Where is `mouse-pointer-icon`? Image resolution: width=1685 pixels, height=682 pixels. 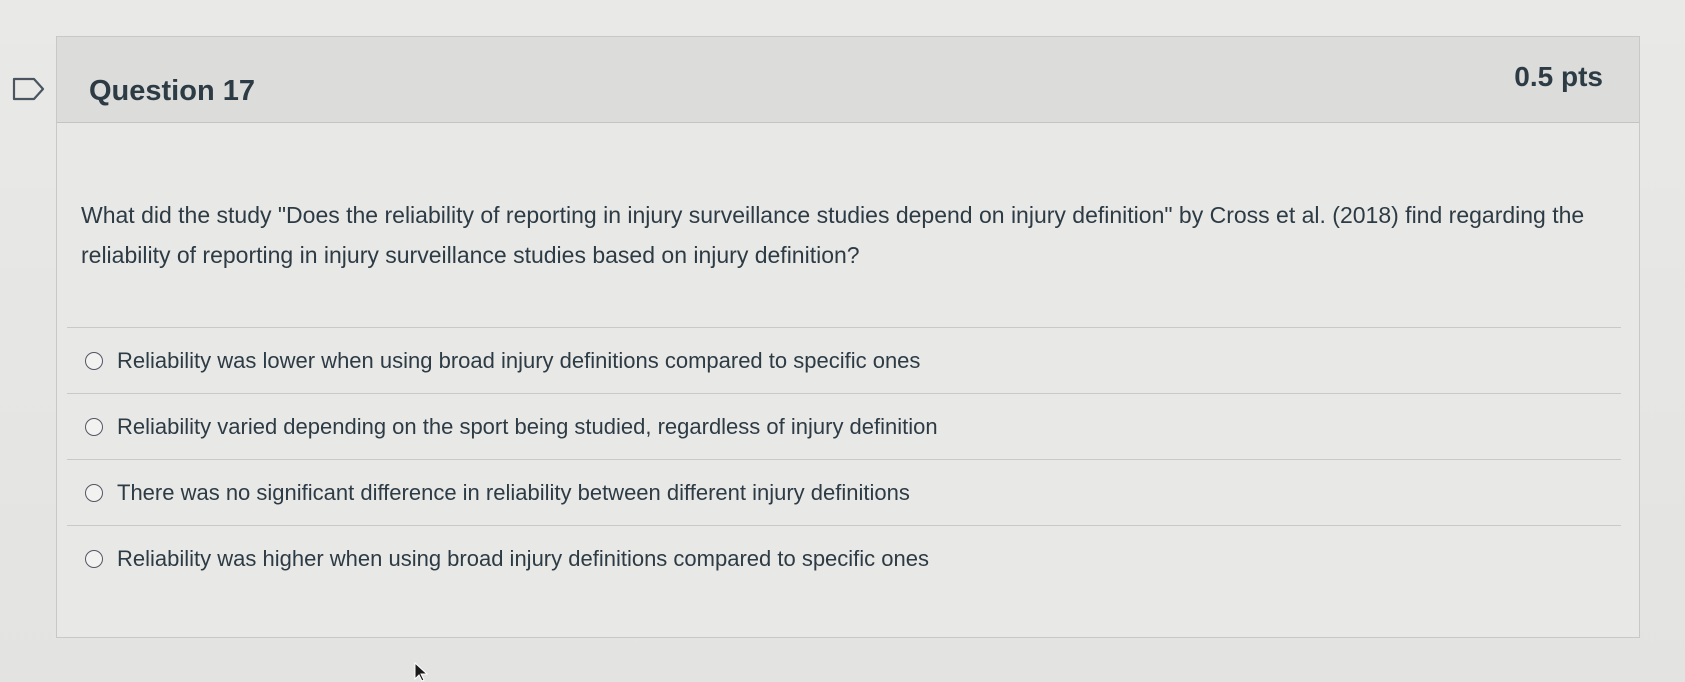 mouse-pointer-icon is located at coordinates (421, 672).